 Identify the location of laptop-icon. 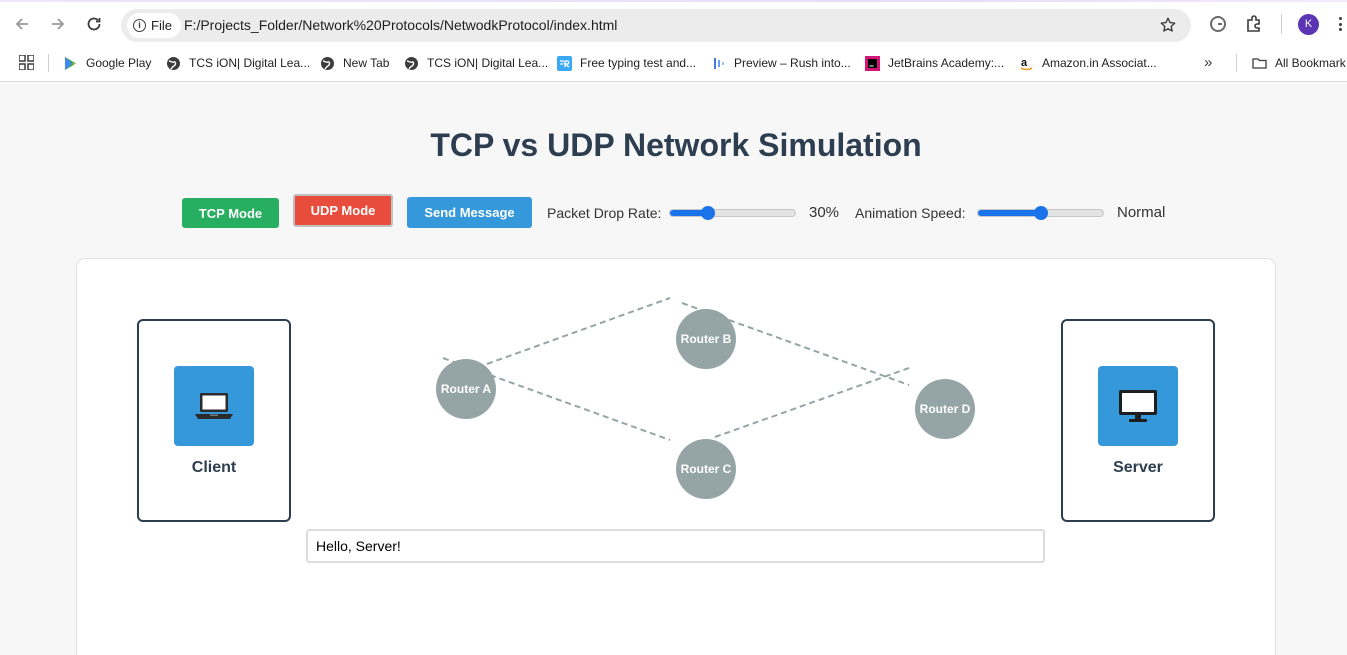
(214, 406).